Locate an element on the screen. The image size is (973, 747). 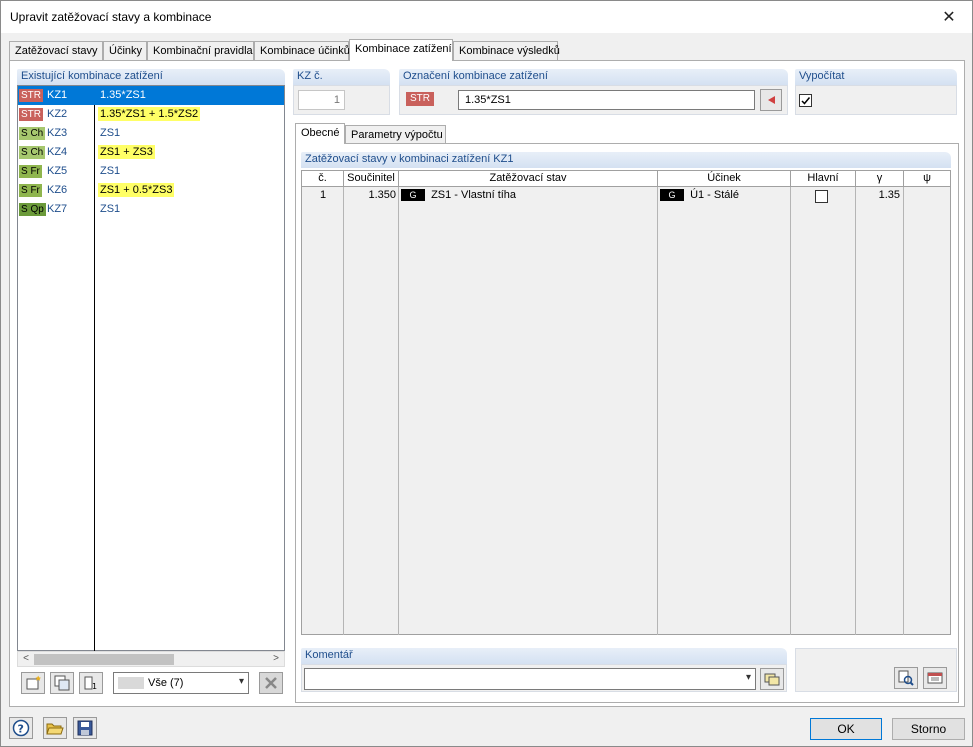
kz-number-box: 1 is located at coordinates (341, 100).